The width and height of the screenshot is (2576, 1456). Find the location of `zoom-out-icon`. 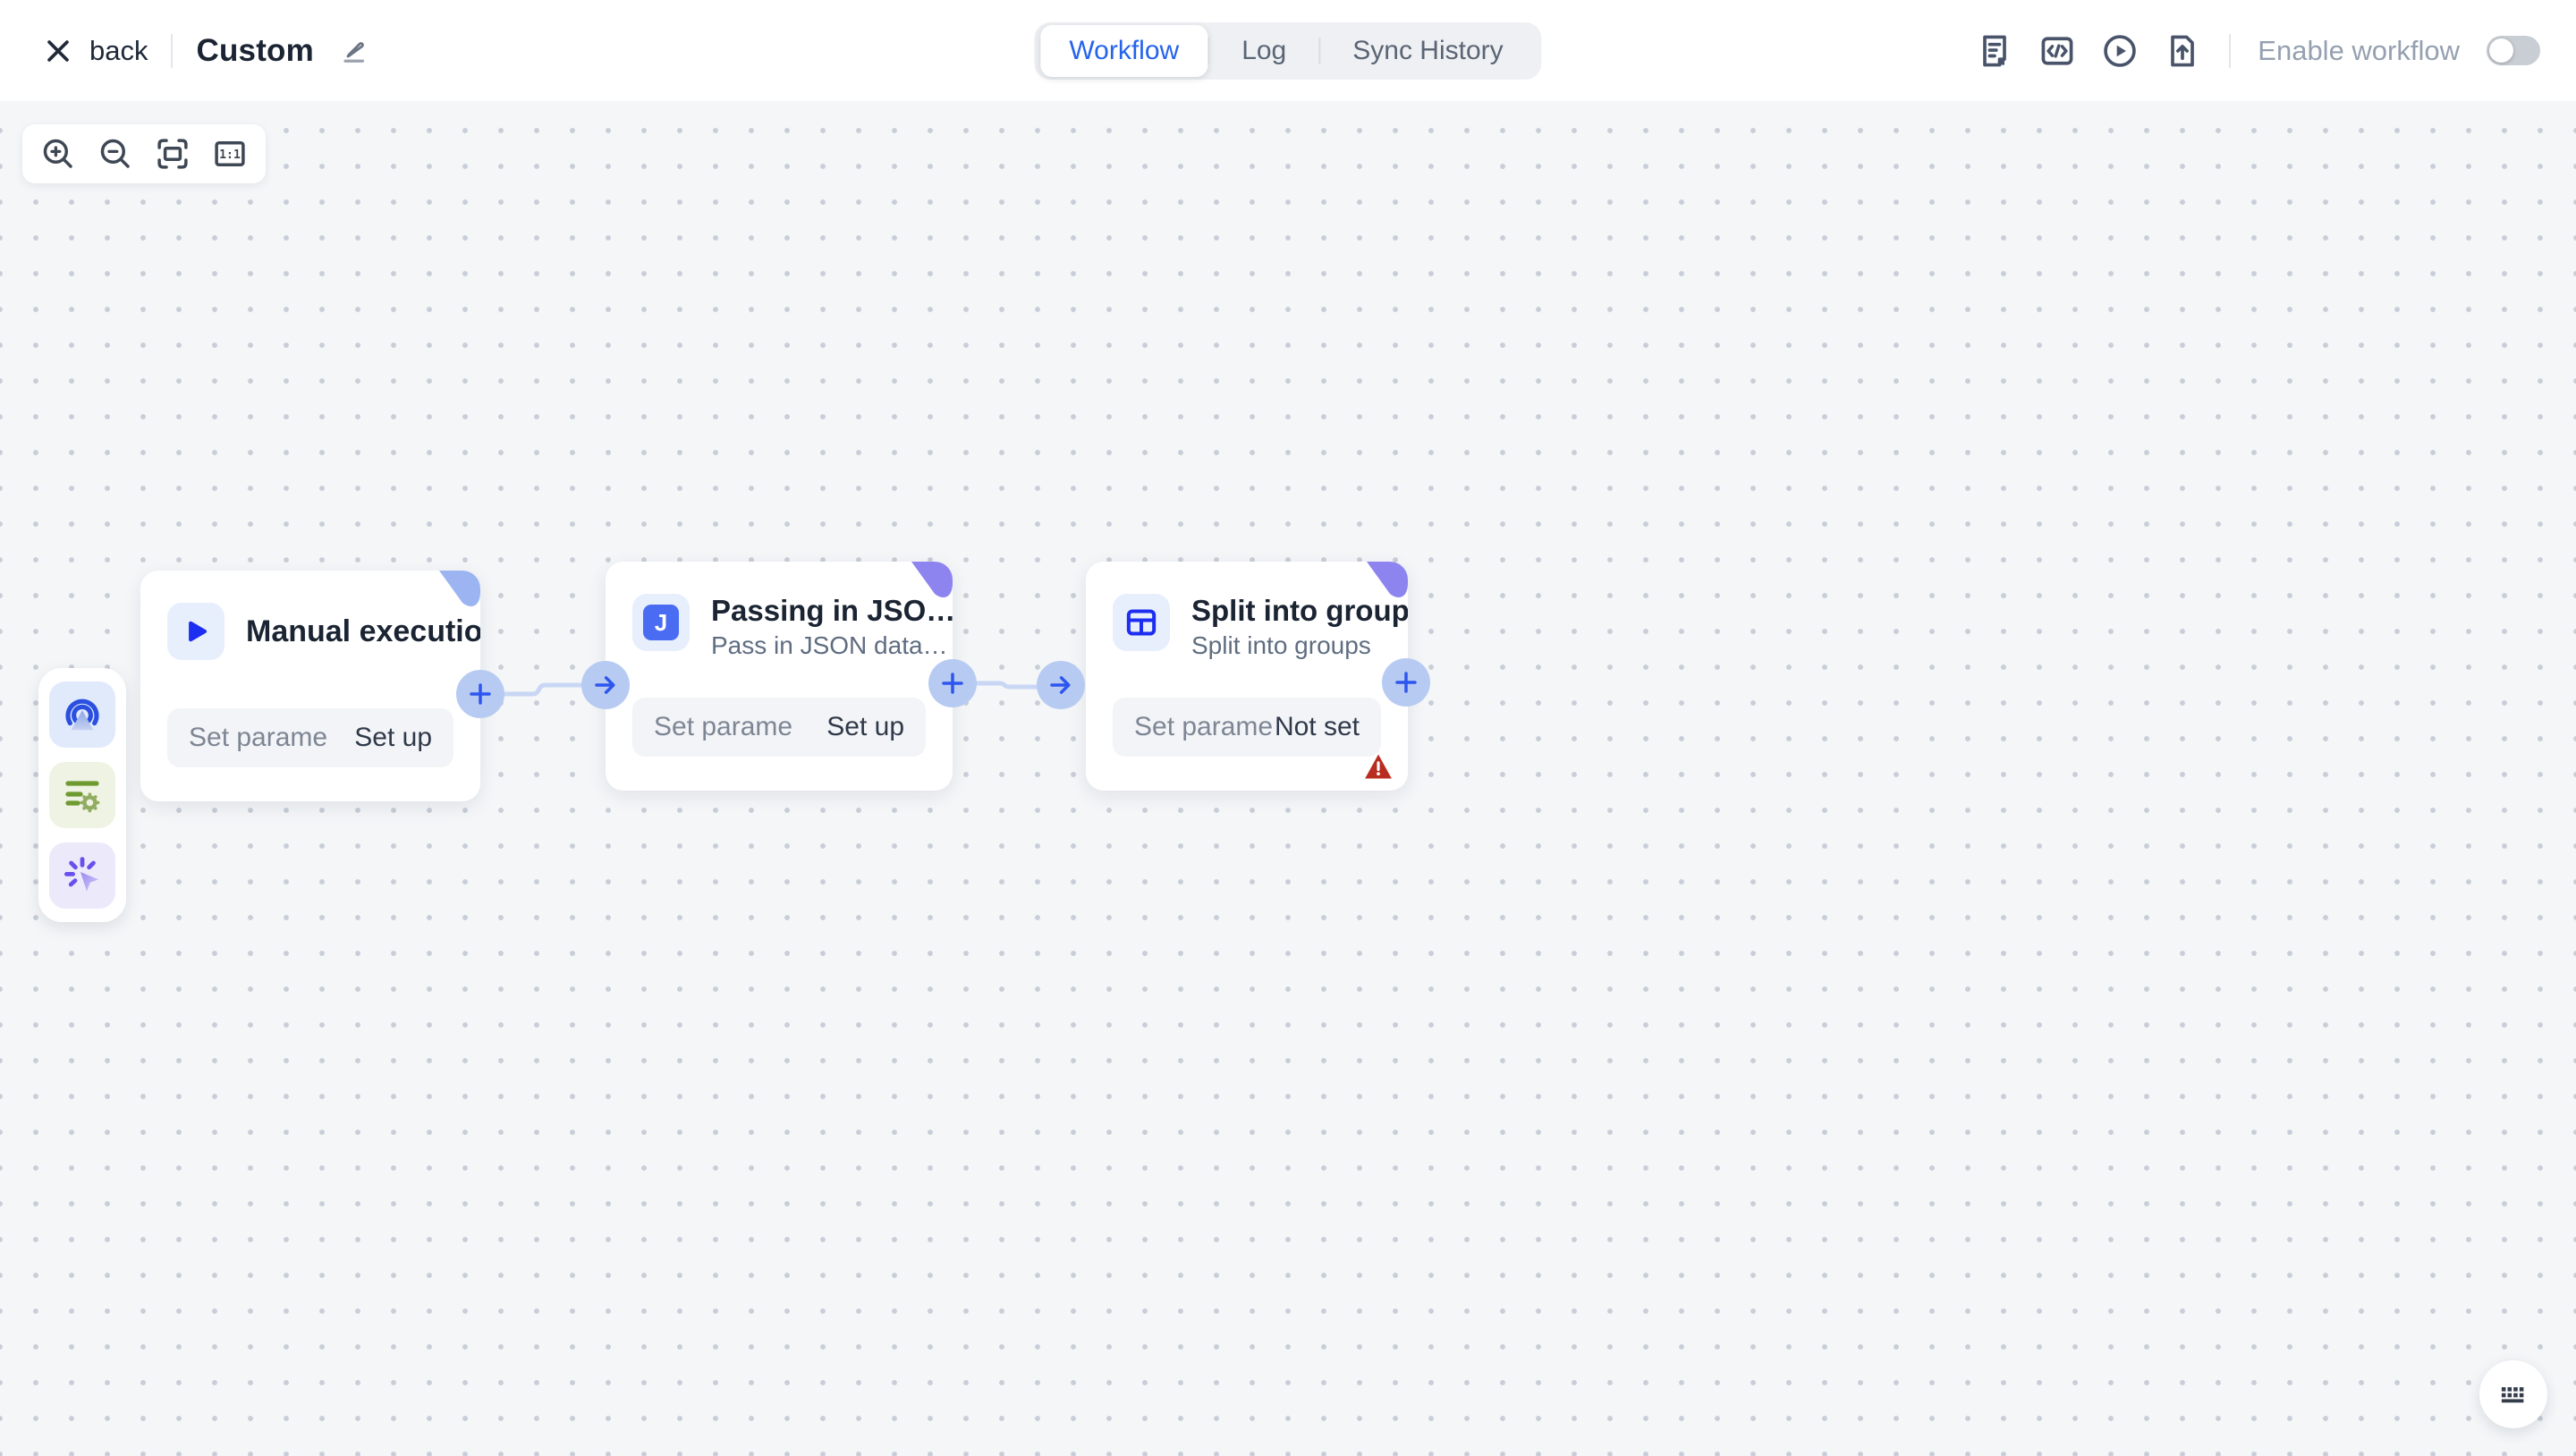

zoom-out-icon is located at coordinates (115, 153).